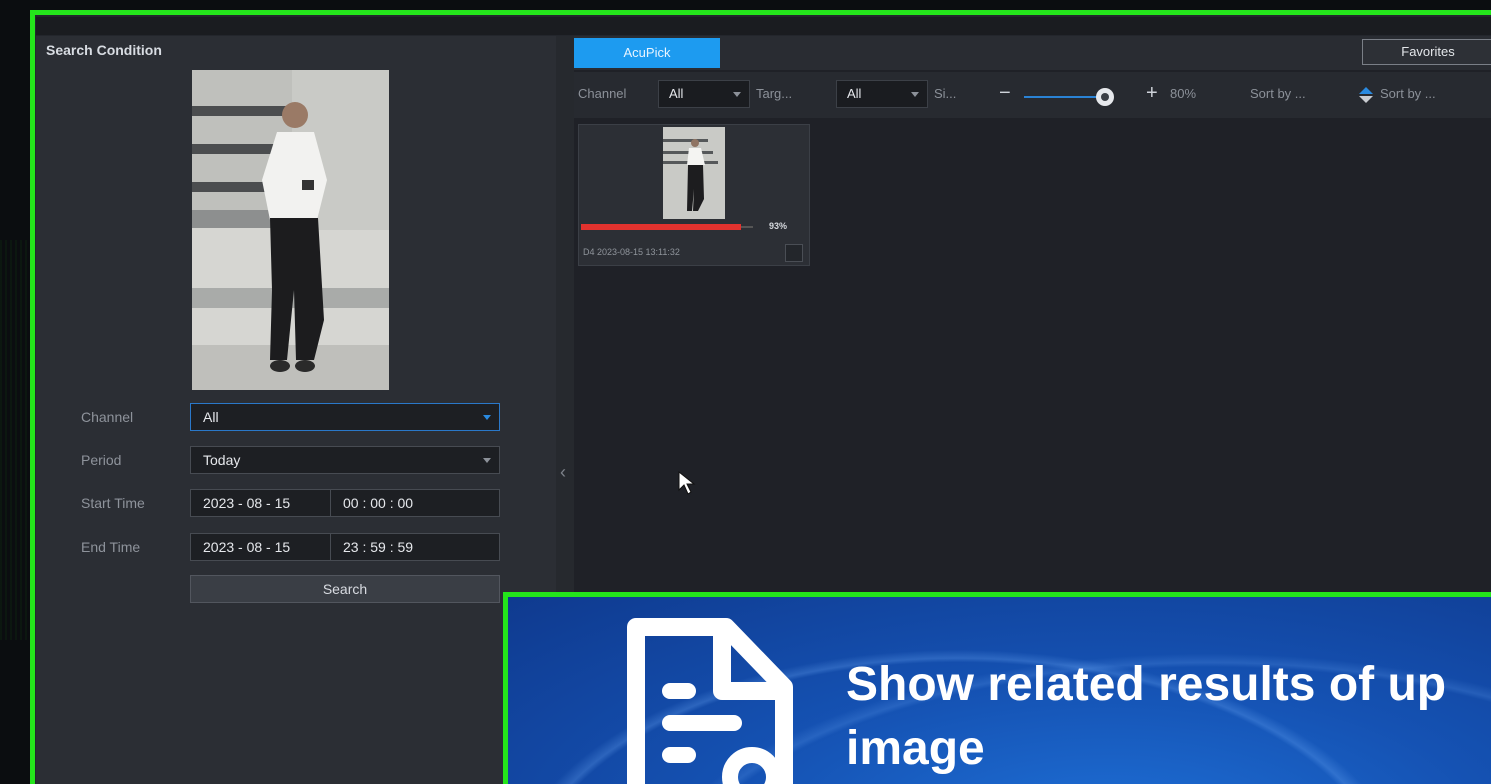 Image resolution: width=1491 pixels, height=784 pixels. I want to click on uploaded-image, so click(290, 230).